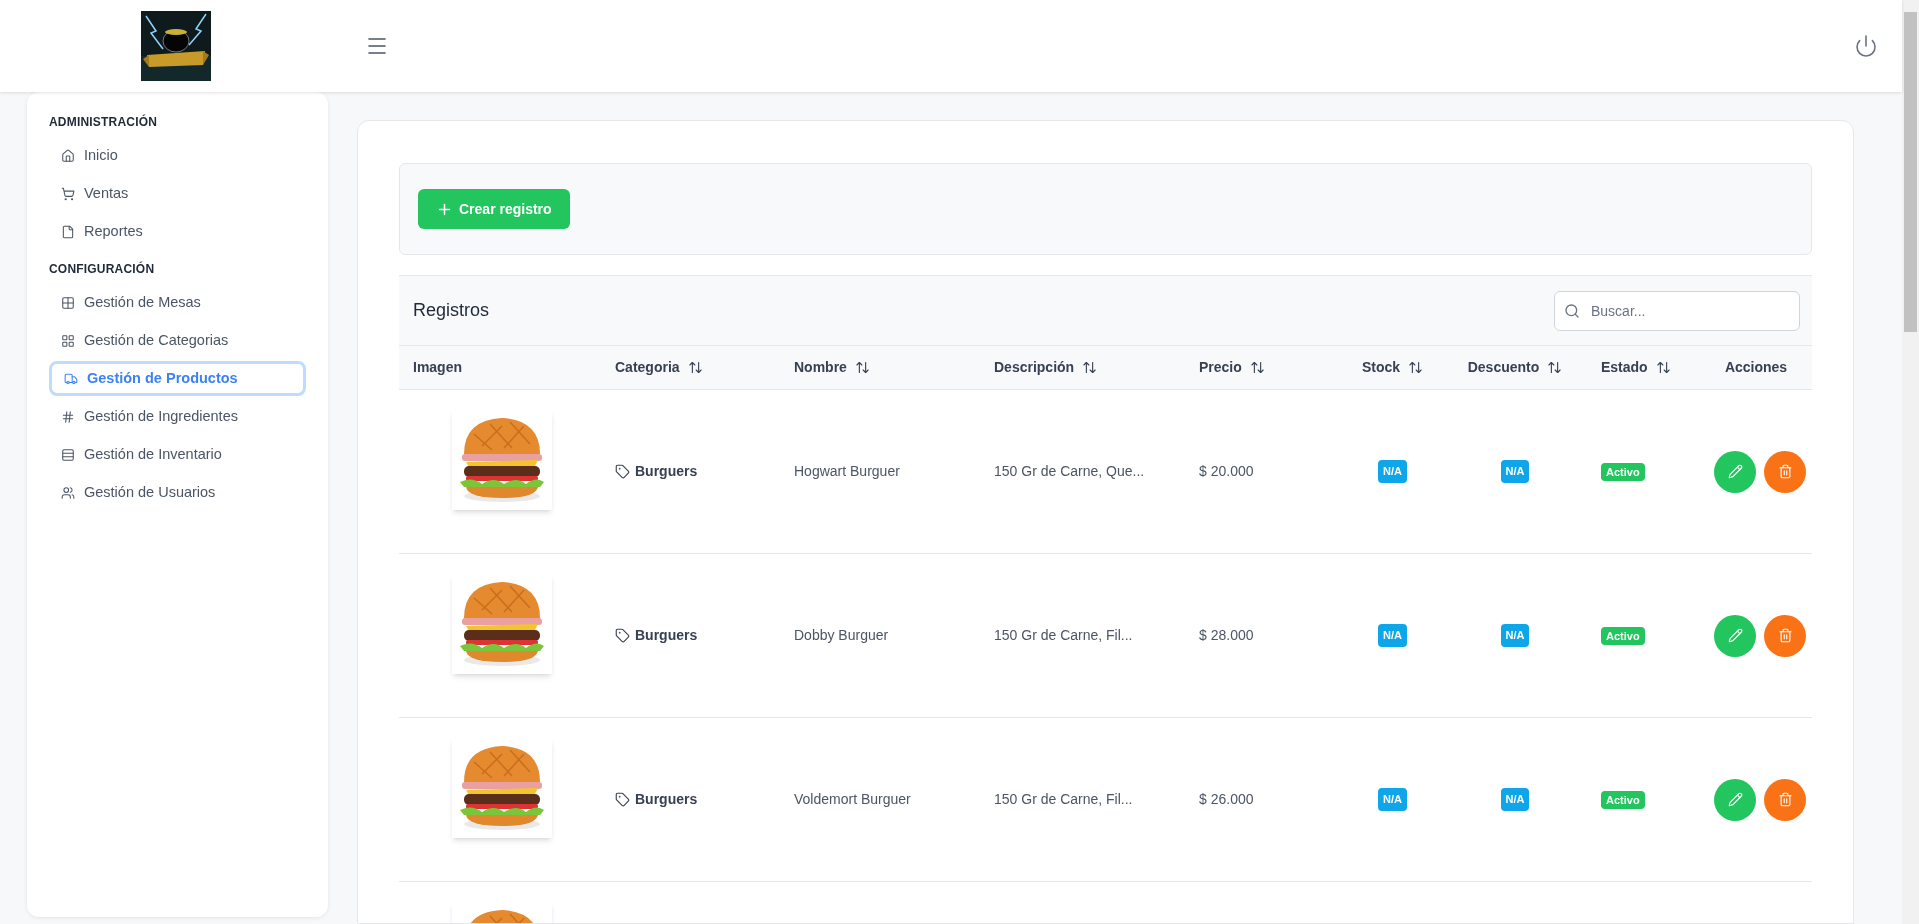 This screenshot has width=1919, height=924. What do you see at coordinates (451, 310) in the screenshot?
I see `table-title: Registros` at bounding box center [451, 310].